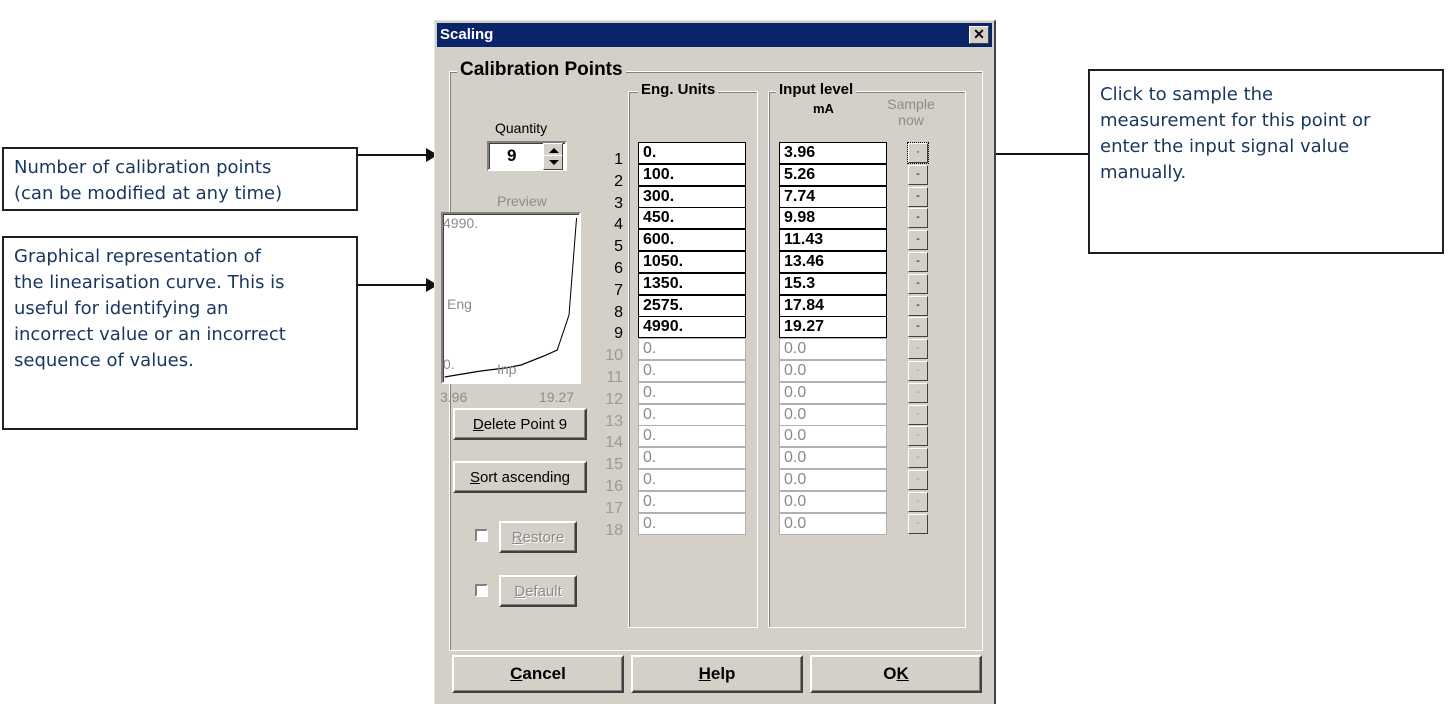  What do you see at coordinates (398, 155) in the screenshot?
I see `arrow-quantity` at bounding box center [398, 155].